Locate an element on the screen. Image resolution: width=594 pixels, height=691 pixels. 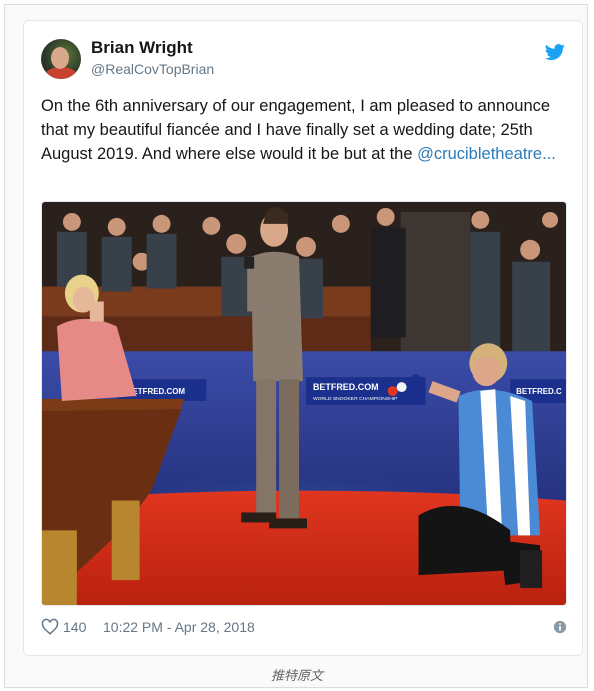
author-handle: @RealCovTopBrian is located at coordinates (152, 69).